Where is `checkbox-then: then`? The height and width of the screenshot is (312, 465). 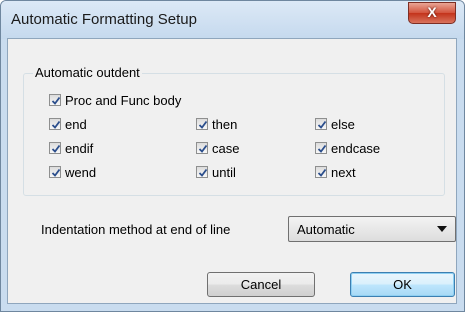 checkbox-then: then is located at coordinates (216, 124).